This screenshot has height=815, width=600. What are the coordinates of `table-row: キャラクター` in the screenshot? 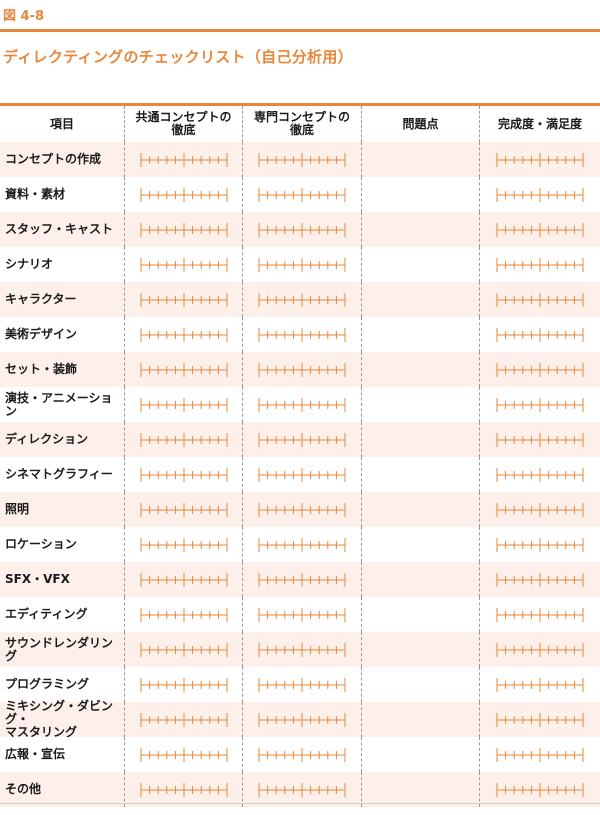 It's located at (300, 299).